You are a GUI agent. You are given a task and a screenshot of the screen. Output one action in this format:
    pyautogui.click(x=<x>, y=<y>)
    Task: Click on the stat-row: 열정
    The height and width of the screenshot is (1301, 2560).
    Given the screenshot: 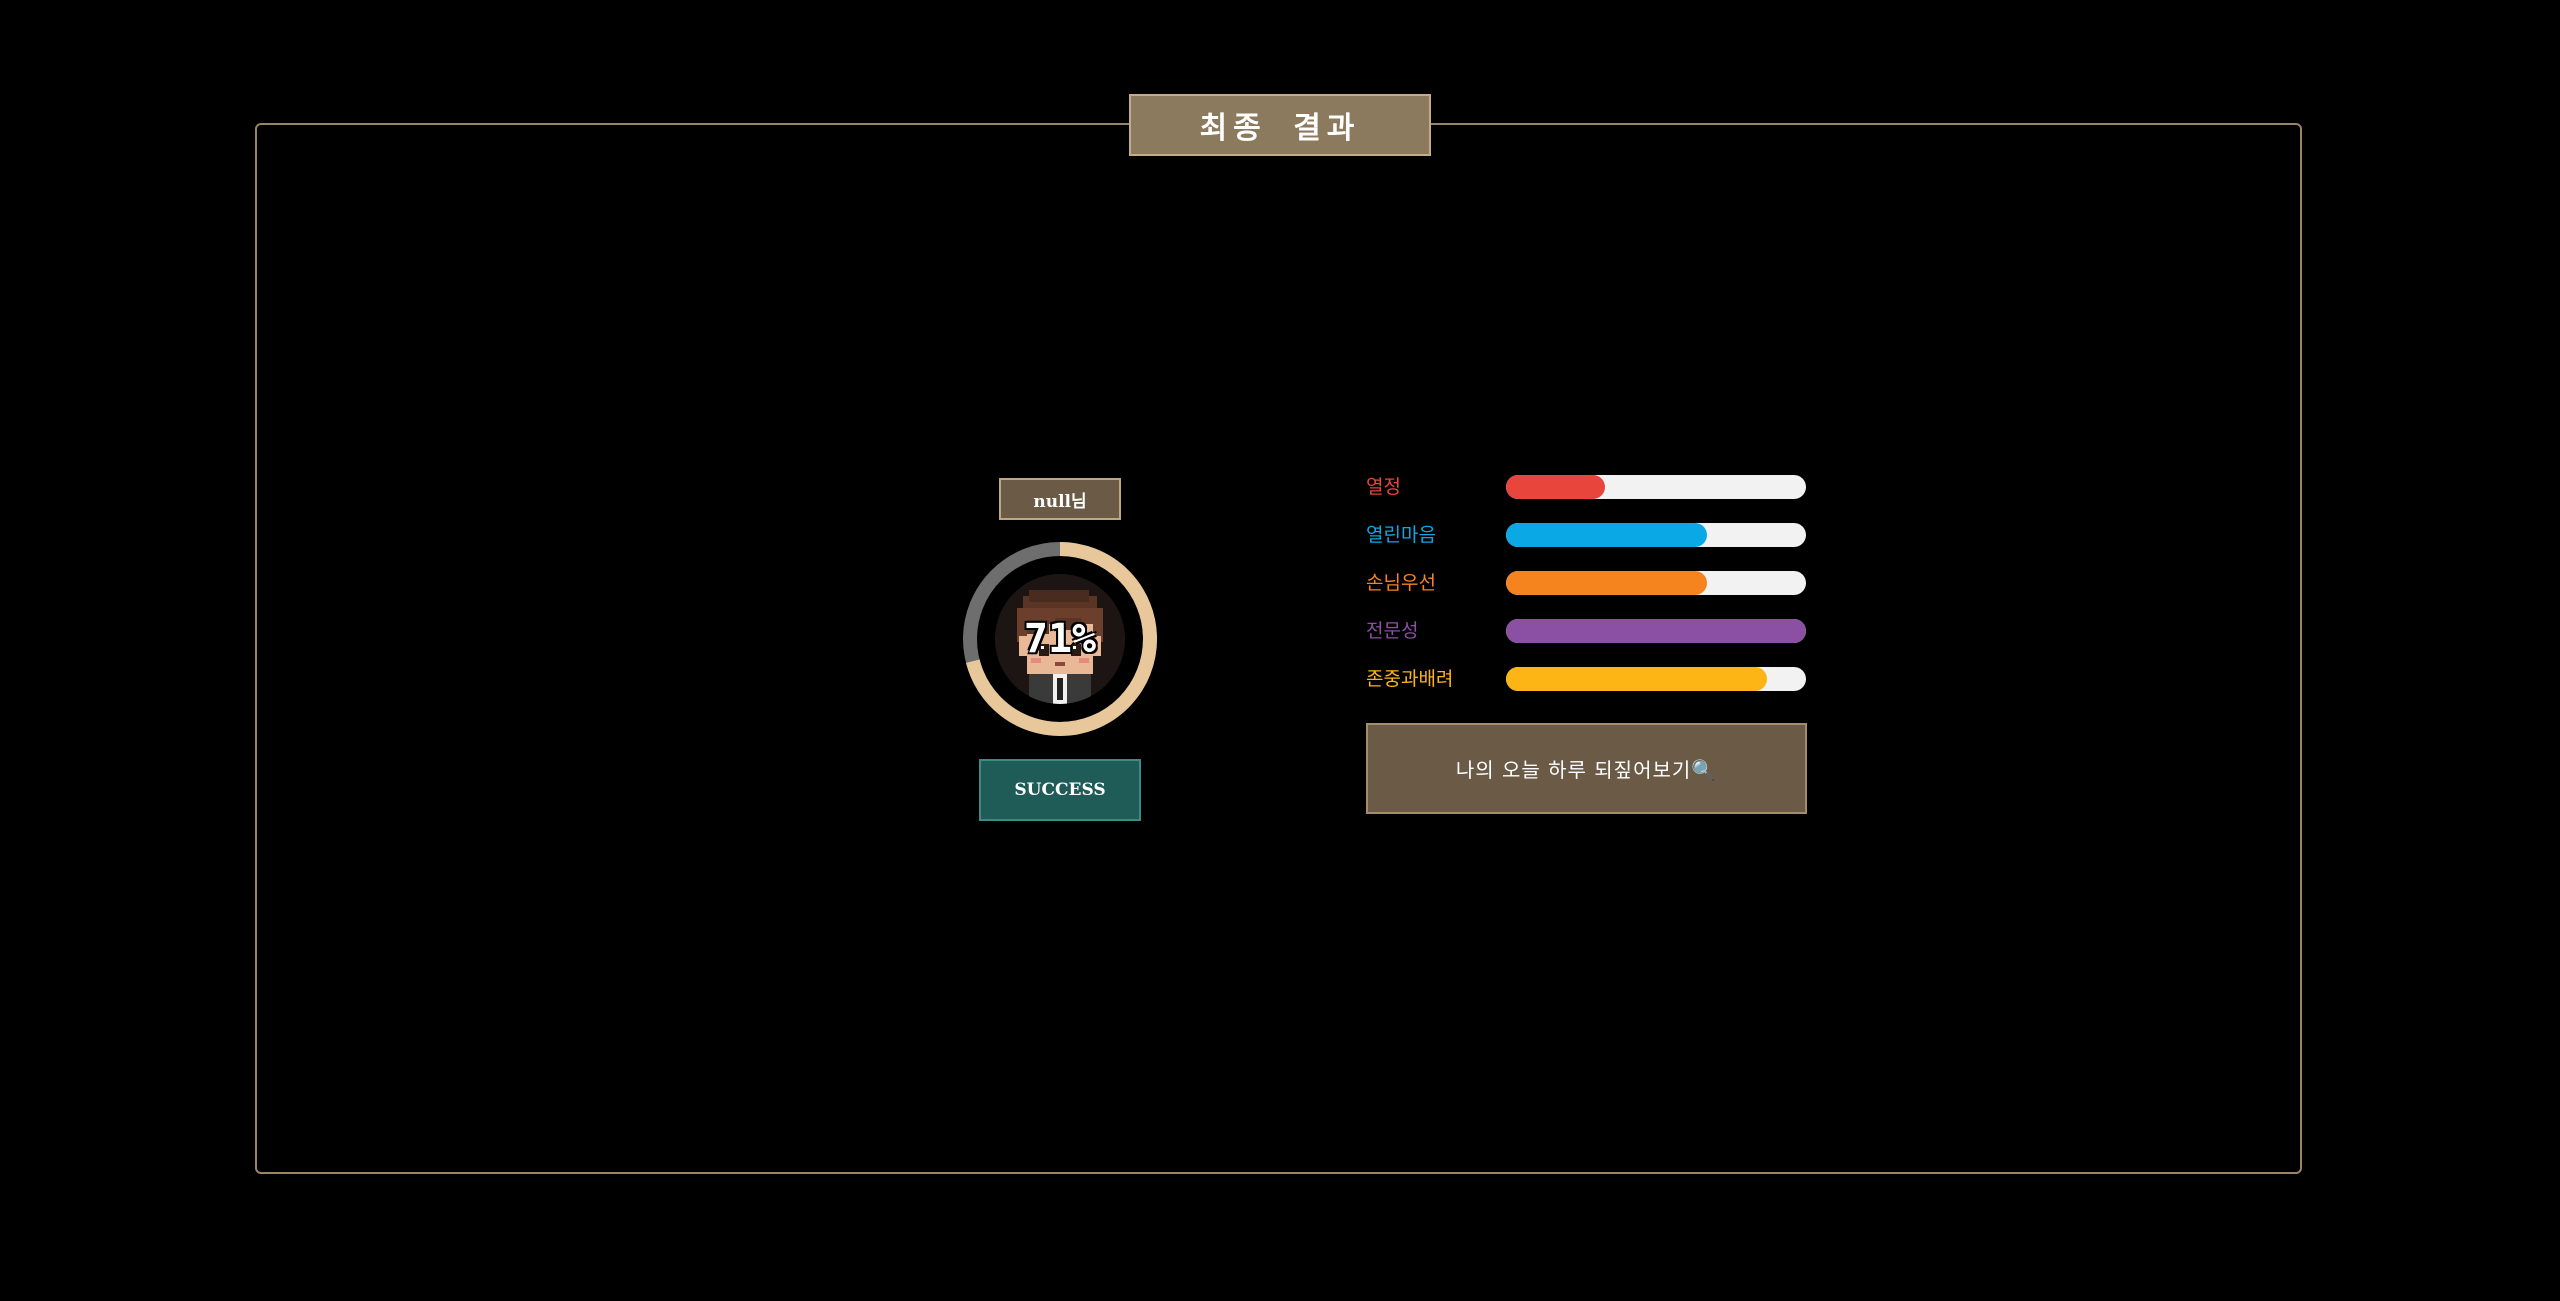 What is the action you would take?
    pyautogui.click(x=1587, y=487)
    